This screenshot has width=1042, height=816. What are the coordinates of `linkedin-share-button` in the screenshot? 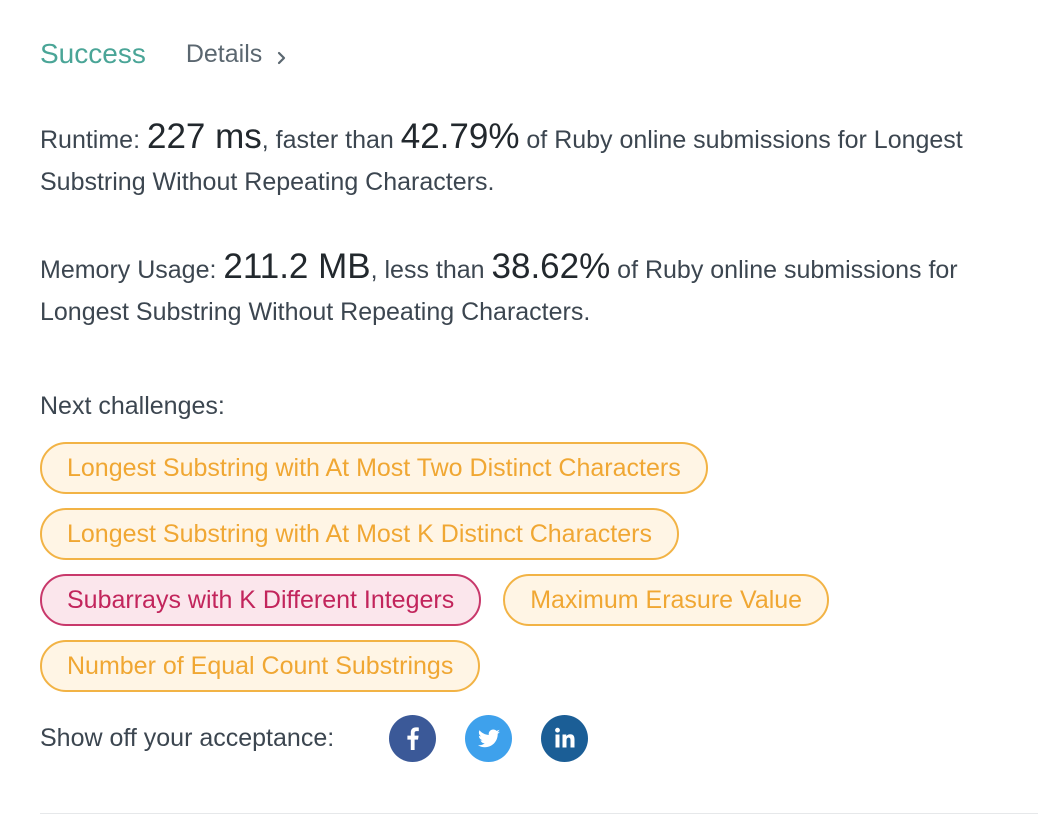 It's located at (565, 738).